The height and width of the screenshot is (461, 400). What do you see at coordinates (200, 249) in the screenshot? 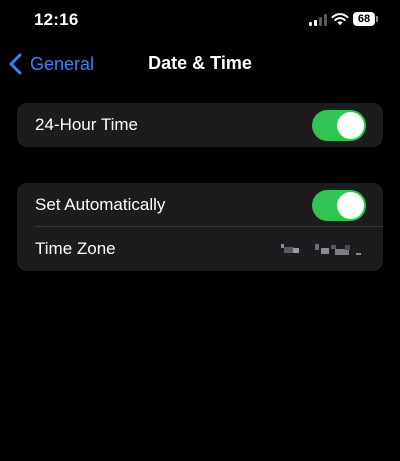
I see `setting-row-time-zone: Time Zone` at bounding box center [200, 249].